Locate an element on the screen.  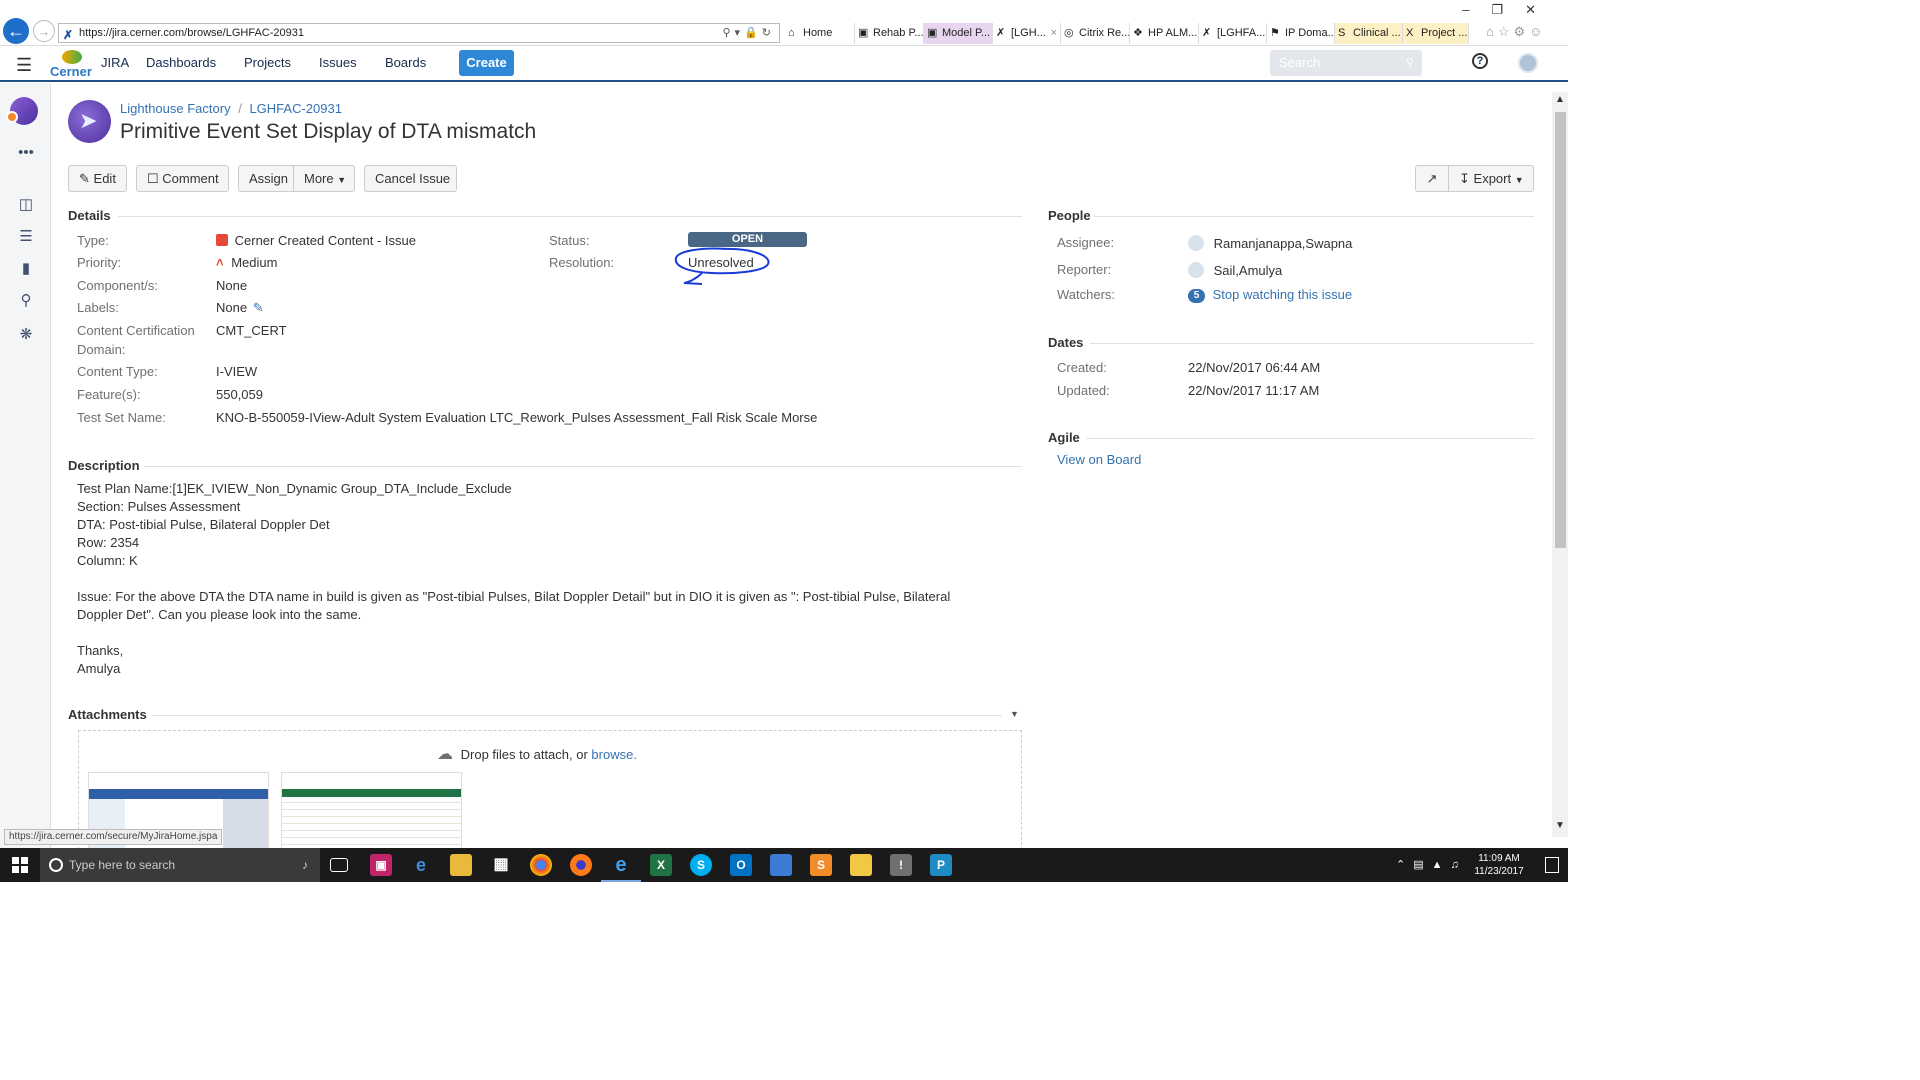
attachments-options-icon: ▼ is located at coordinates (1014, 714).